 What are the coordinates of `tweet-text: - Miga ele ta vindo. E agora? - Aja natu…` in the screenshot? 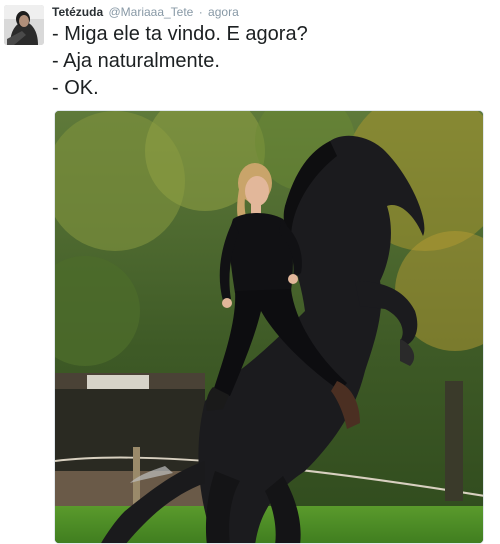 It's located at (272, 61).